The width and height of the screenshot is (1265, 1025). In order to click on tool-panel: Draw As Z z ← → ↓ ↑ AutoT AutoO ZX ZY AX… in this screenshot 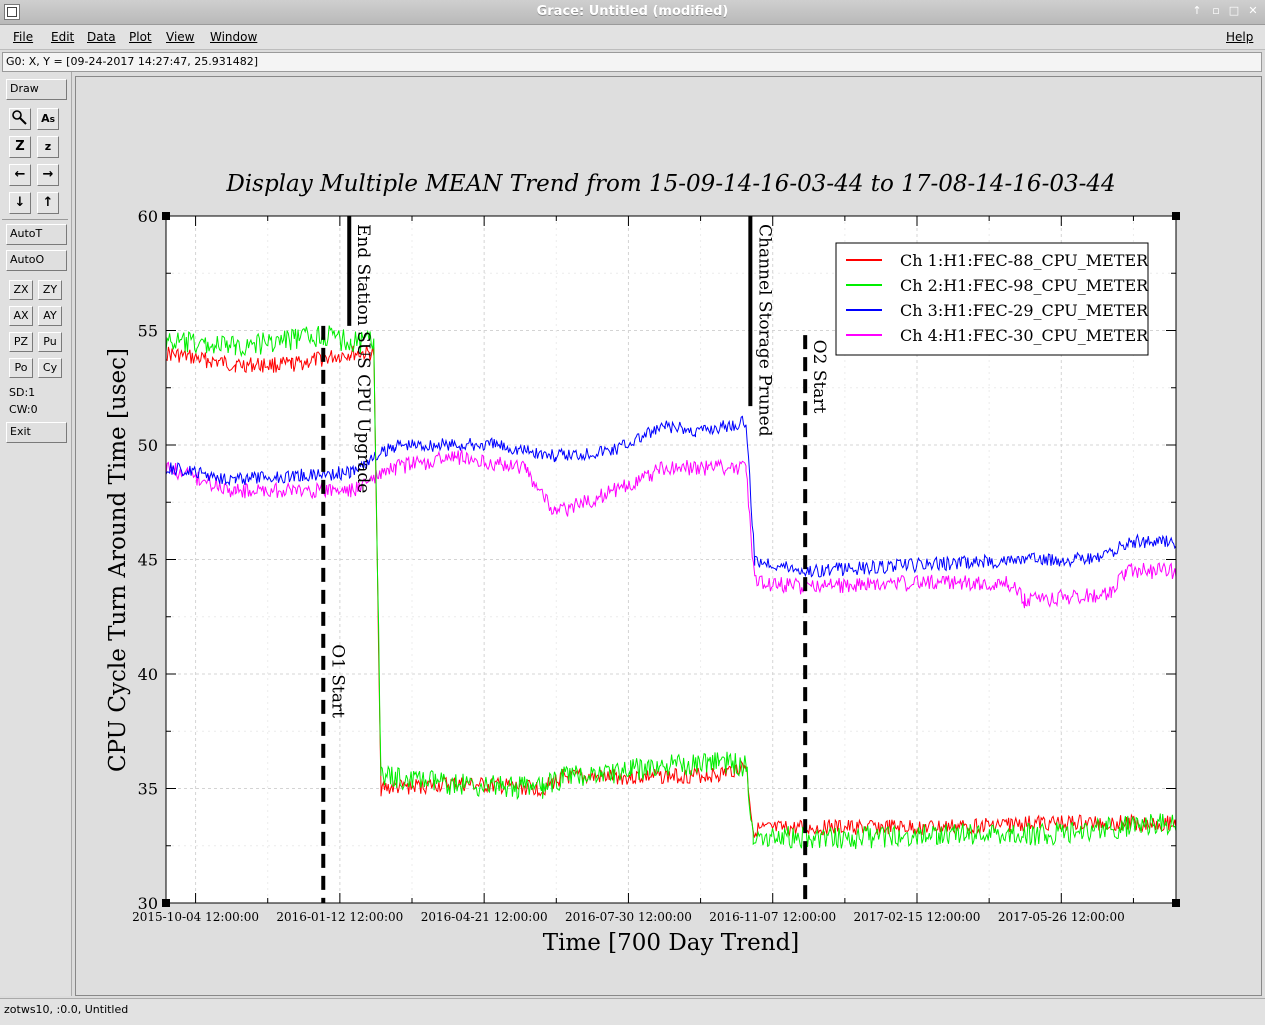, I will do `click(36, 534)`.